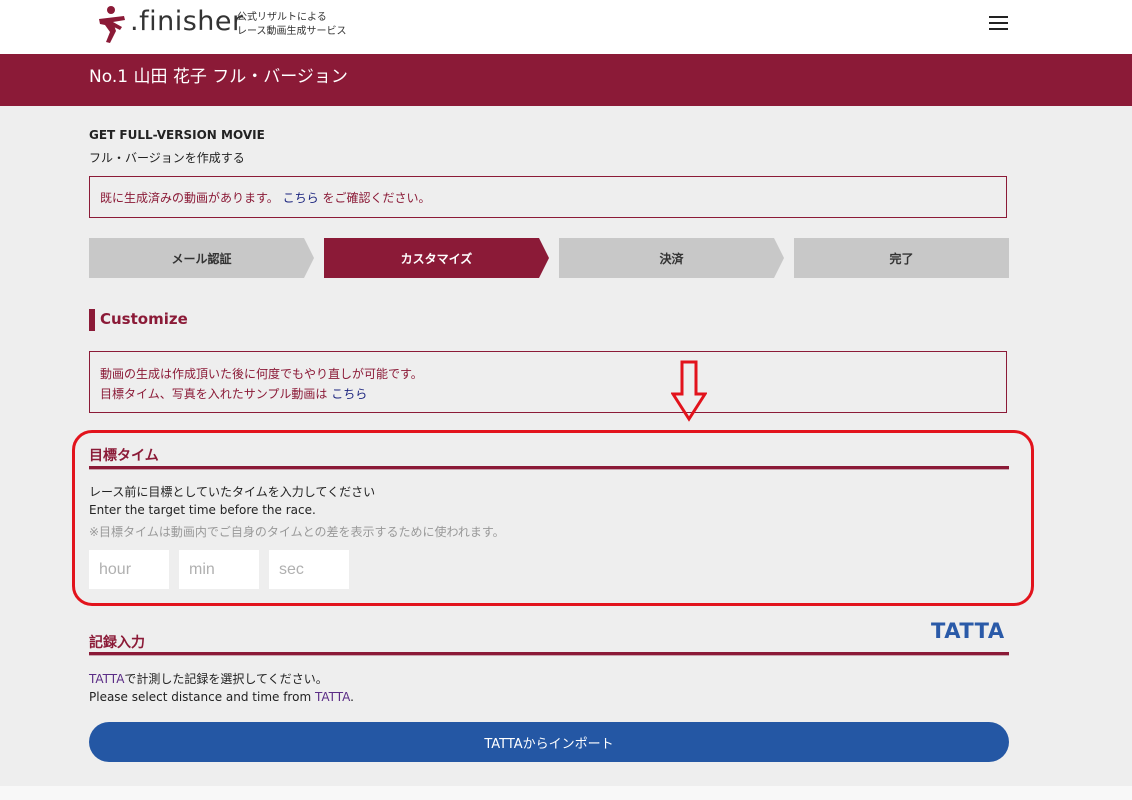  Describe the element at coordinates (191, 198) in the screenshot. I see `notice-text-before: 既に生成済みの動画があります。` at that location.